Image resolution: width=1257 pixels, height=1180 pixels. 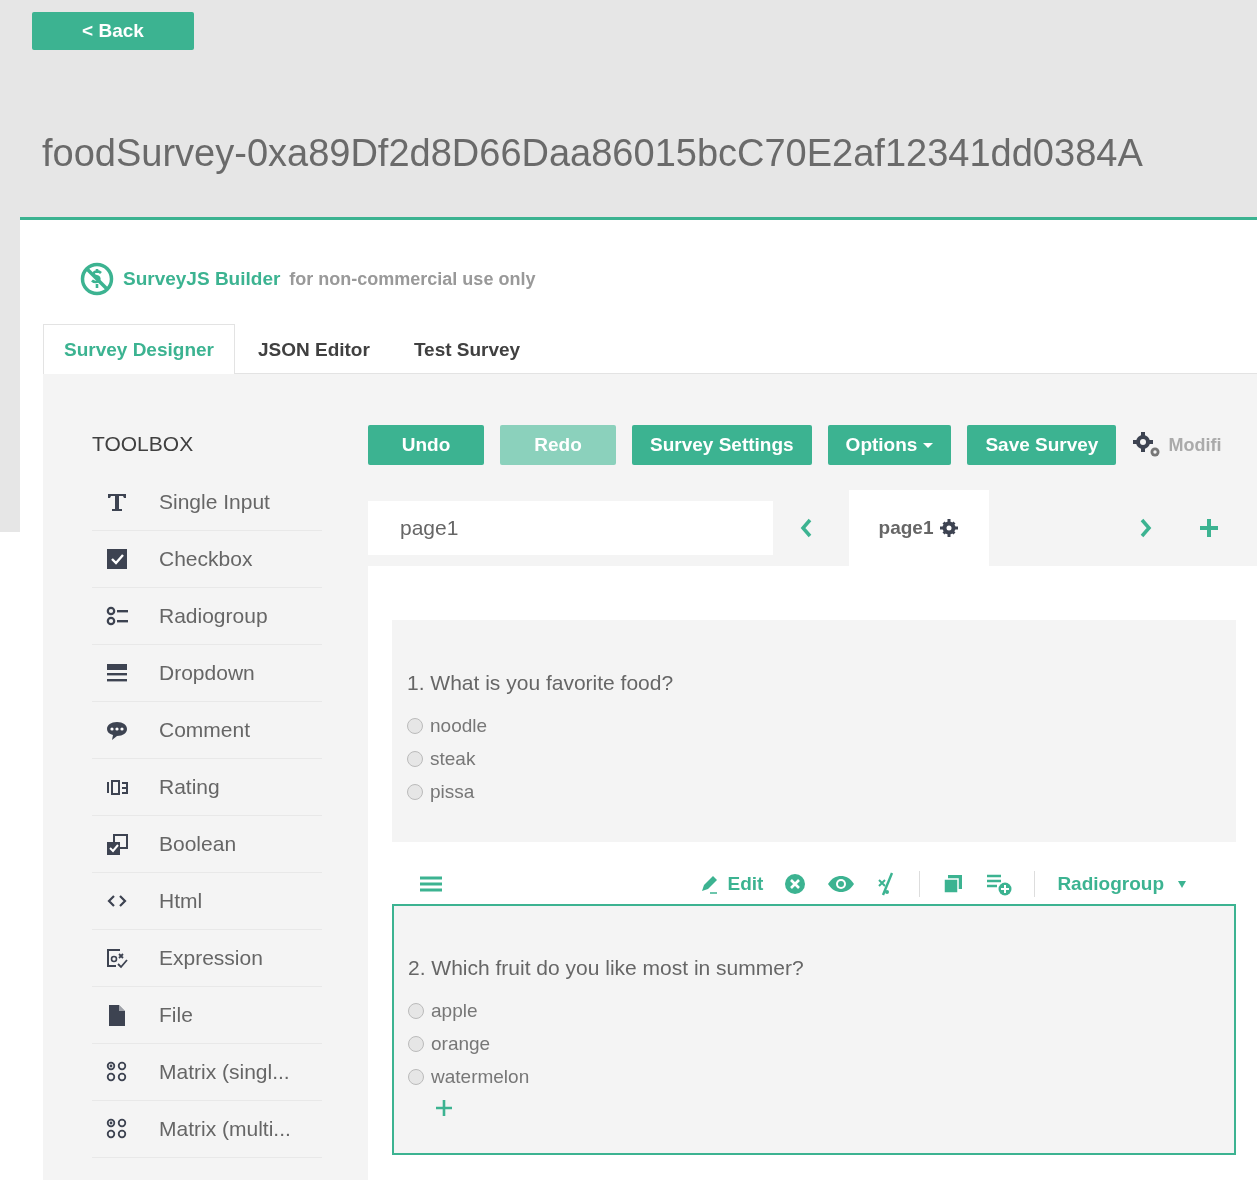 What do you see at coordinates (313, 349) in the screenshot?
I see `tab: JSON Editor` at bounding box center [313, 349].